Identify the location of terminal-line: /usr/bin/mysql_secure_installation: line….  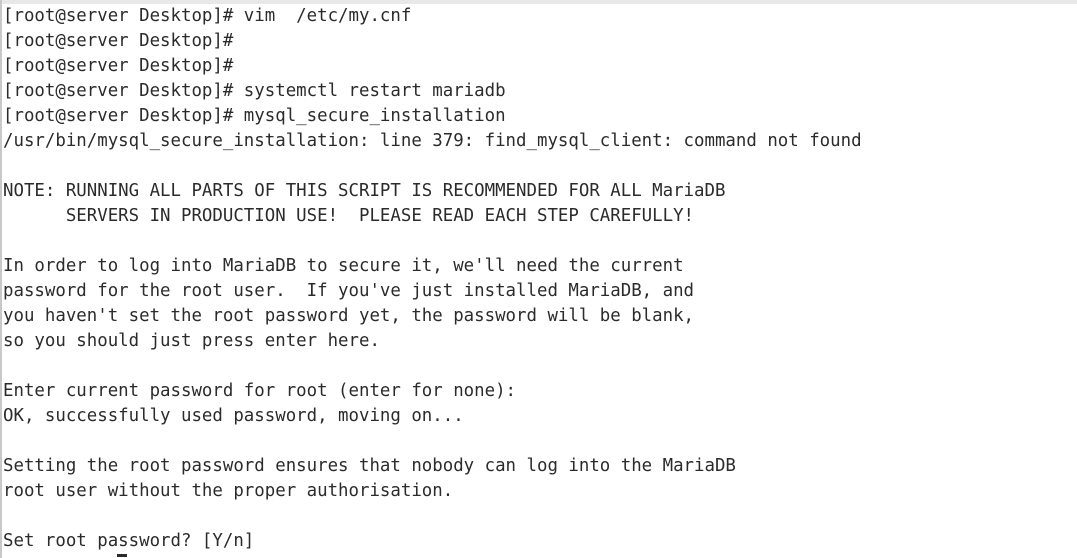
(432, 141).